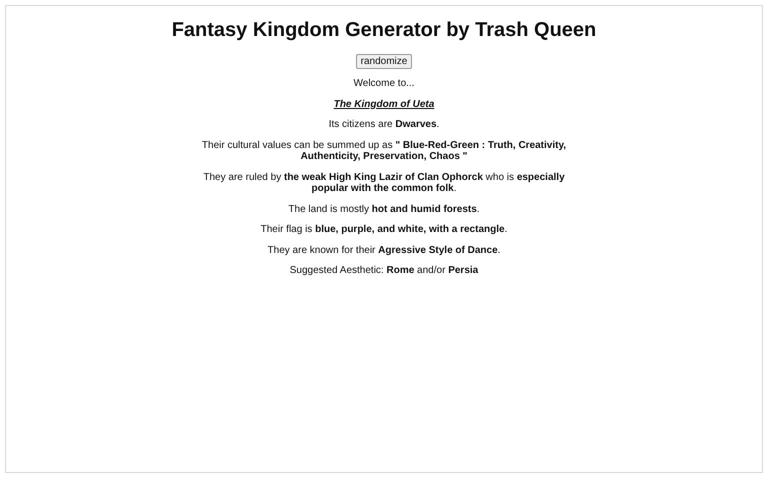  I want to click on description-text: Its citizens are Dwarves., so click(384, 124).